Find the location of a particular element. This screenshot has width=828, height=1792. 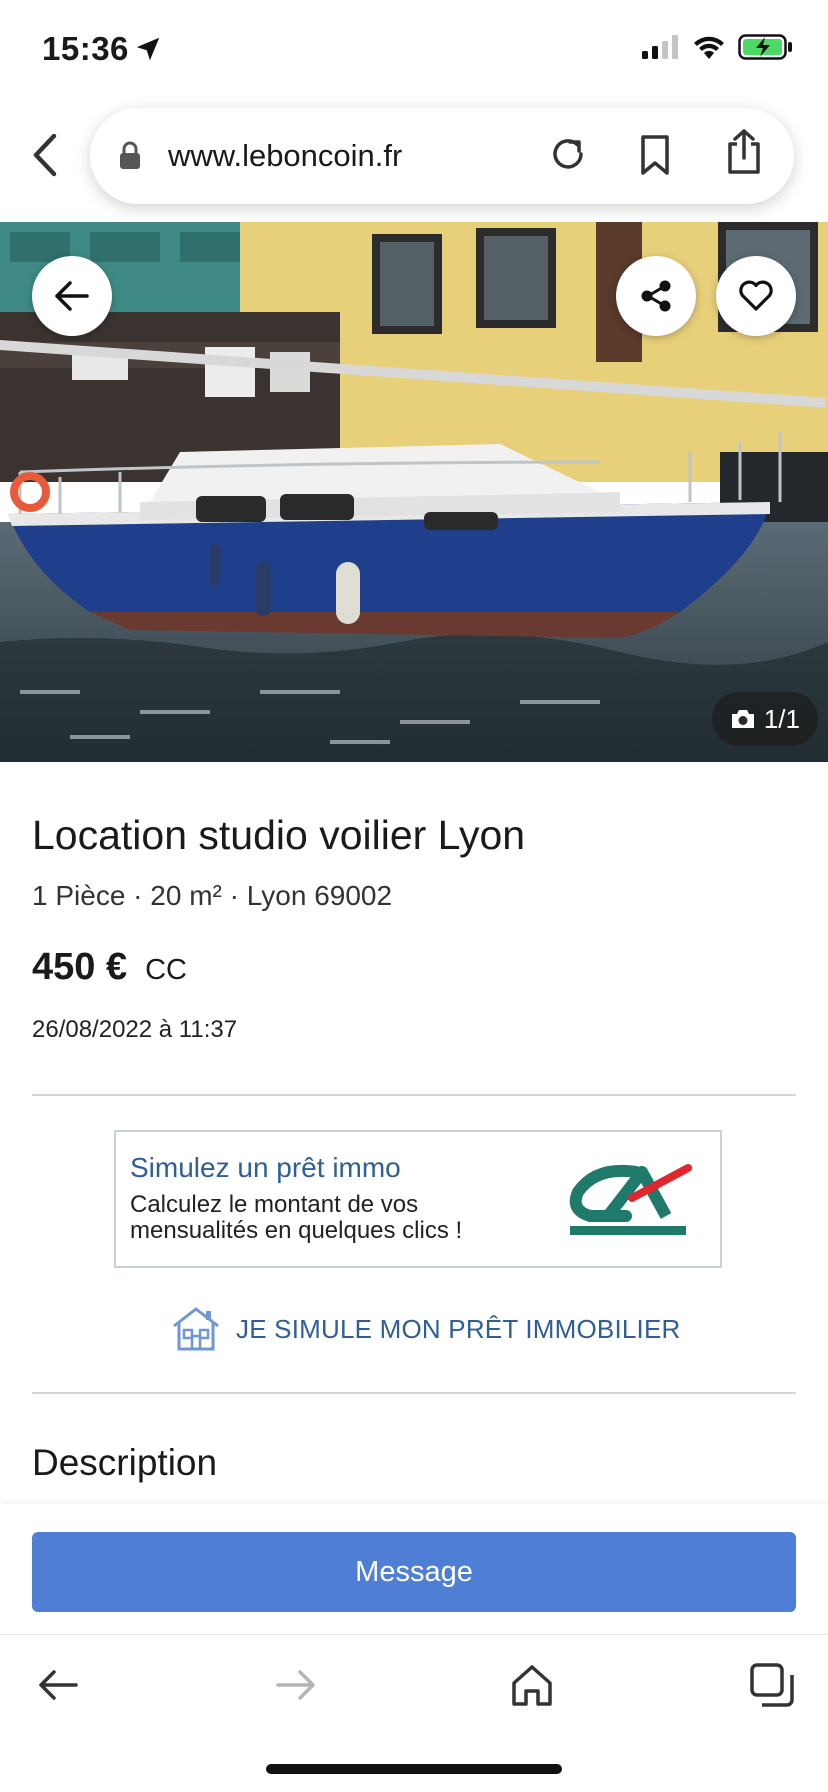

arrow-left-icon is located at coordinates (72, 296).